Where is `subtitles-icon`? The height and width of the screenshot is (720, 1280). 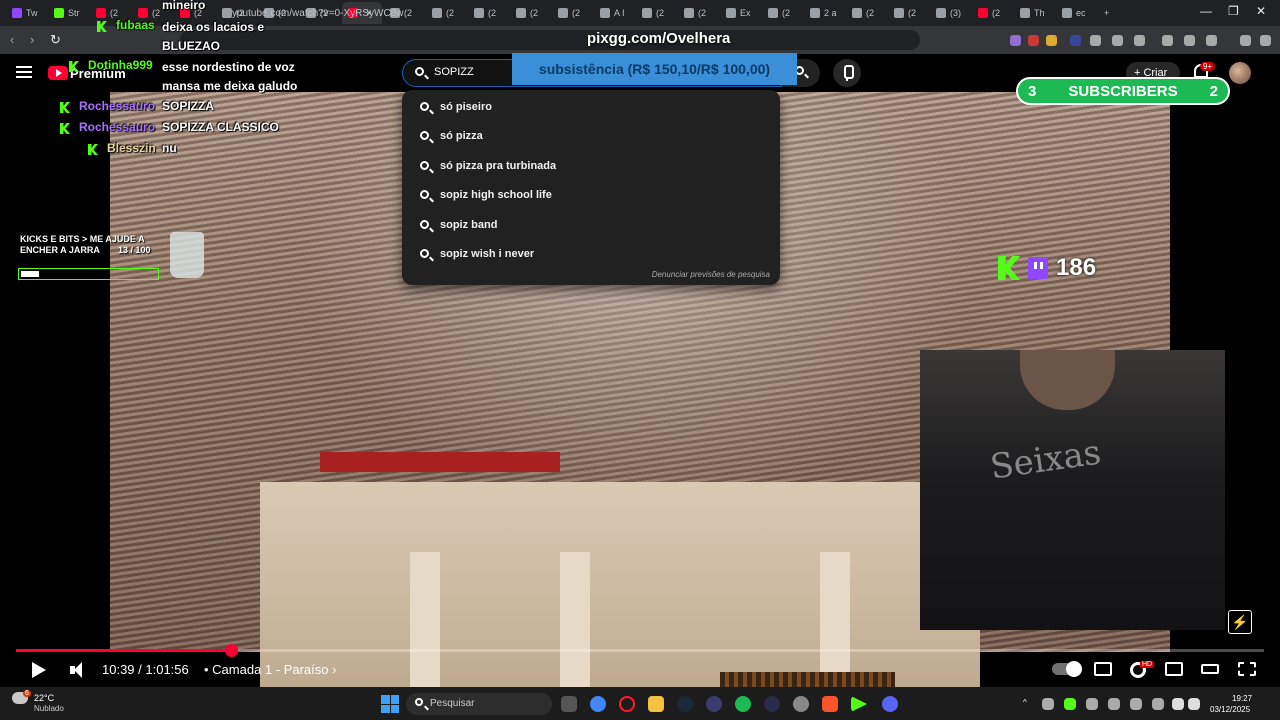 subtitles-icon is located at coordinates (1103, 669).